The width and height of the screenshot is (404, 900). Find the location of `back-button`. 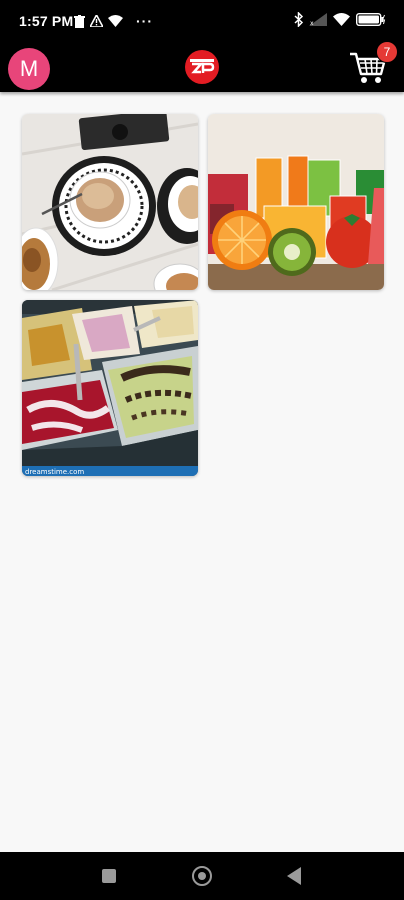

back-button is located at coordinates (294, 876).